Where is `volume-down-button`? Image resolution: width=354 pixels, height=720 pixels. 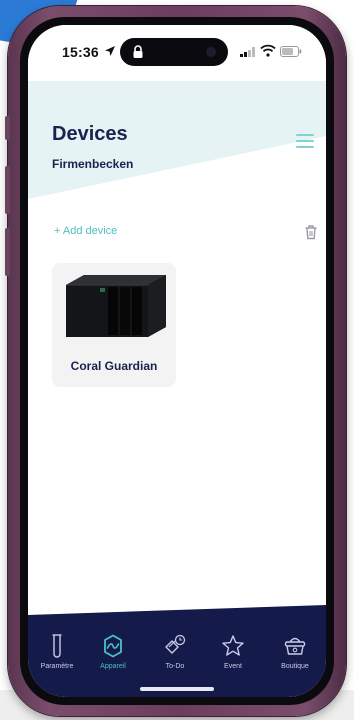
volume-down-button is located at coordinates (7, 252).